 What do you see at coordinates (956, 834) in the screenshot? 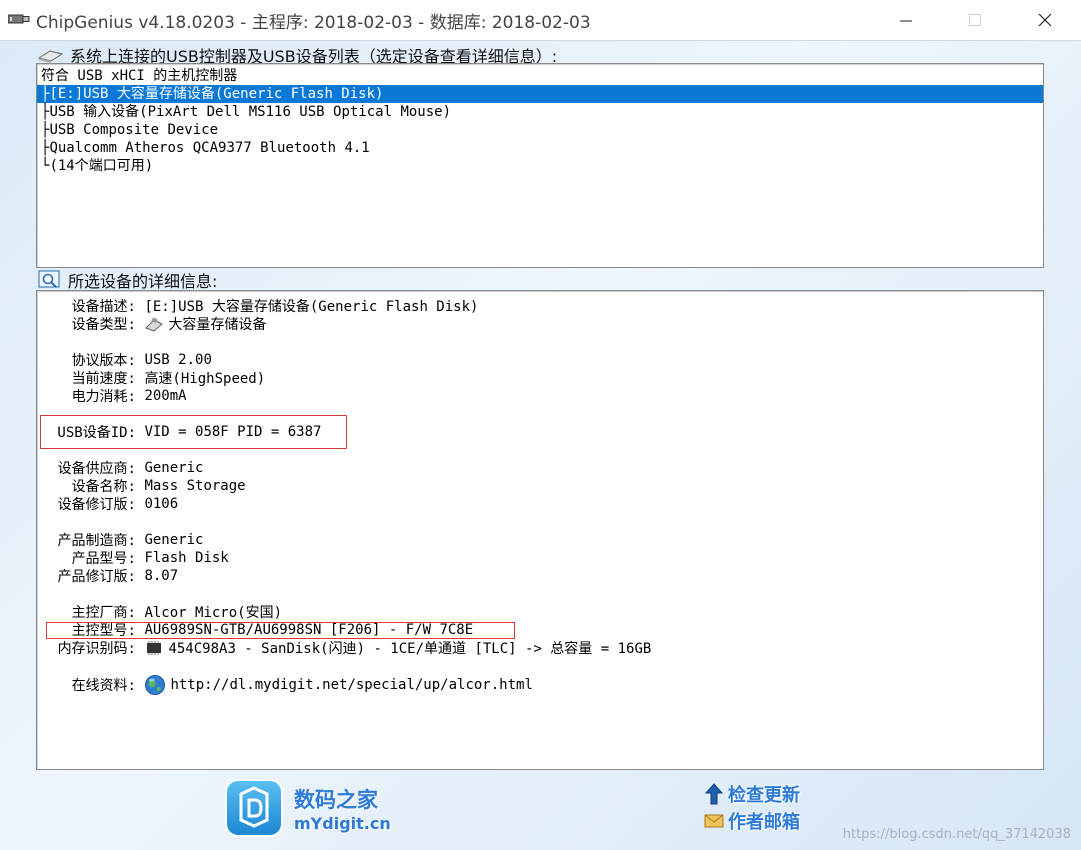
I see `watermark: https://blog.csdn.net/qq_37142038` at bounding box center [956, 834].